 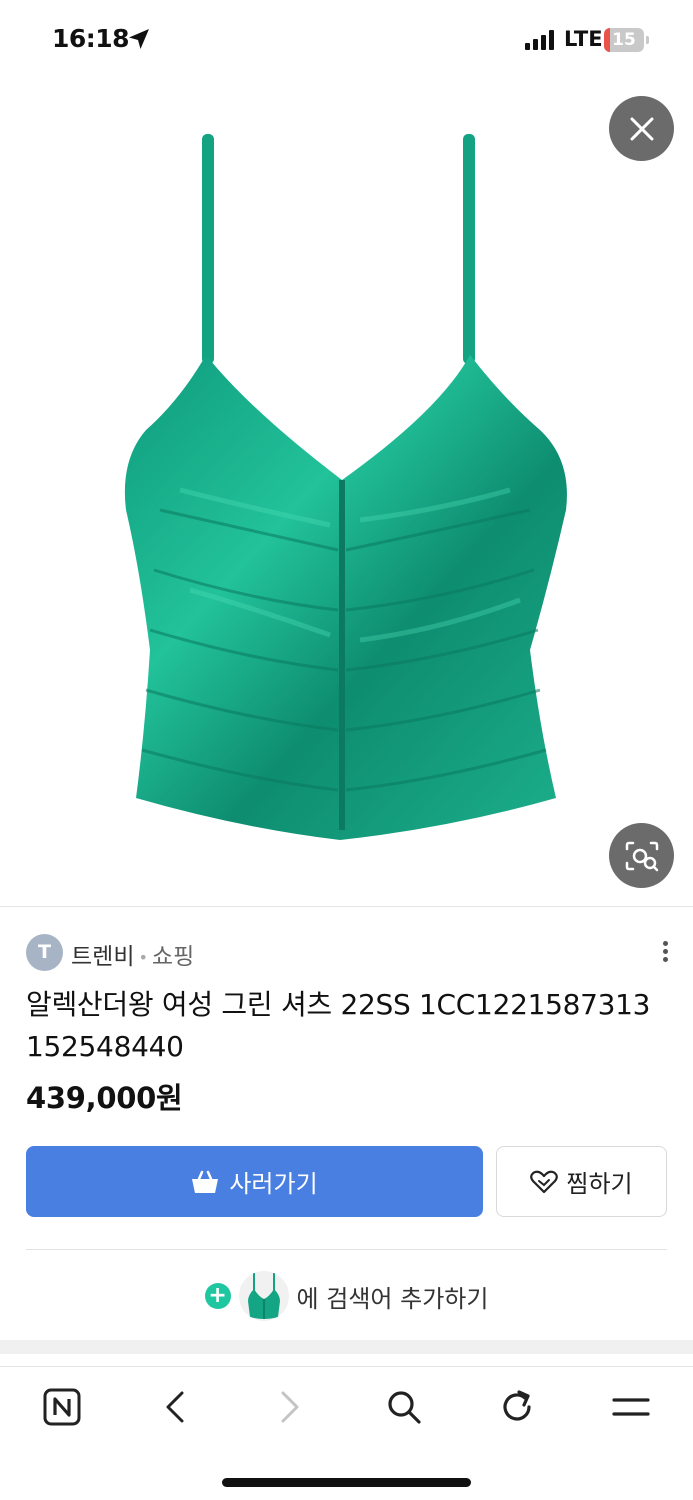 What do you see at coordinates (346, 1347) in the screenshot?
I see `section-gap` at bounding box center [346, 1347].